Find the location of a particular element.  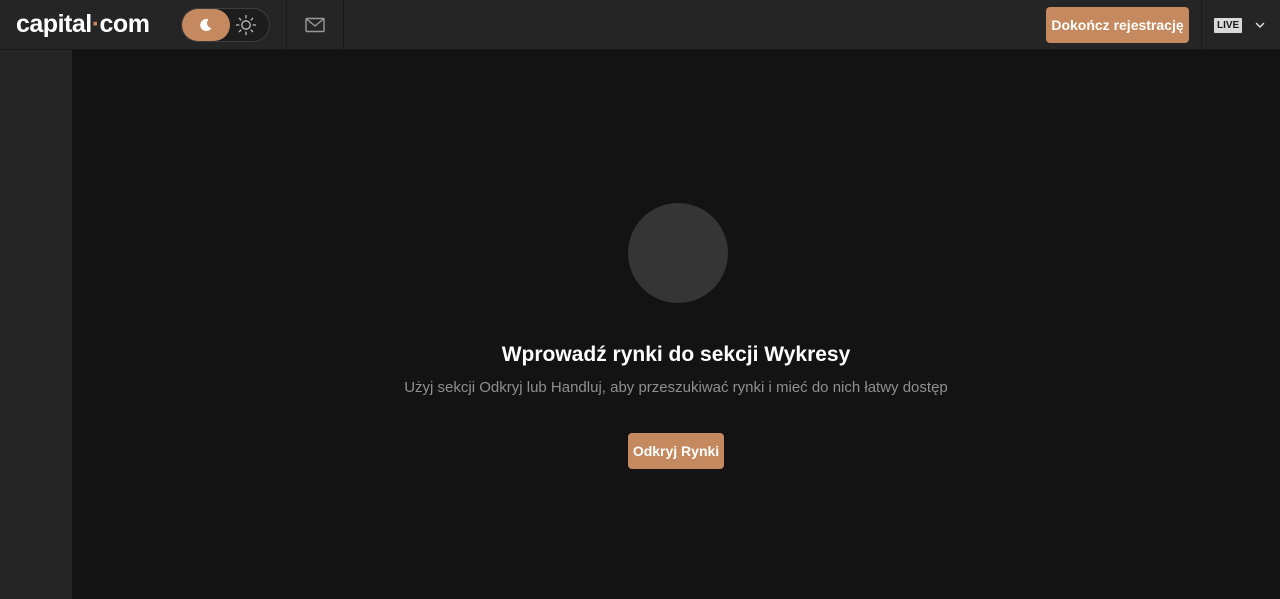

chevron-down-icon is located at coordinates (1260, 25).